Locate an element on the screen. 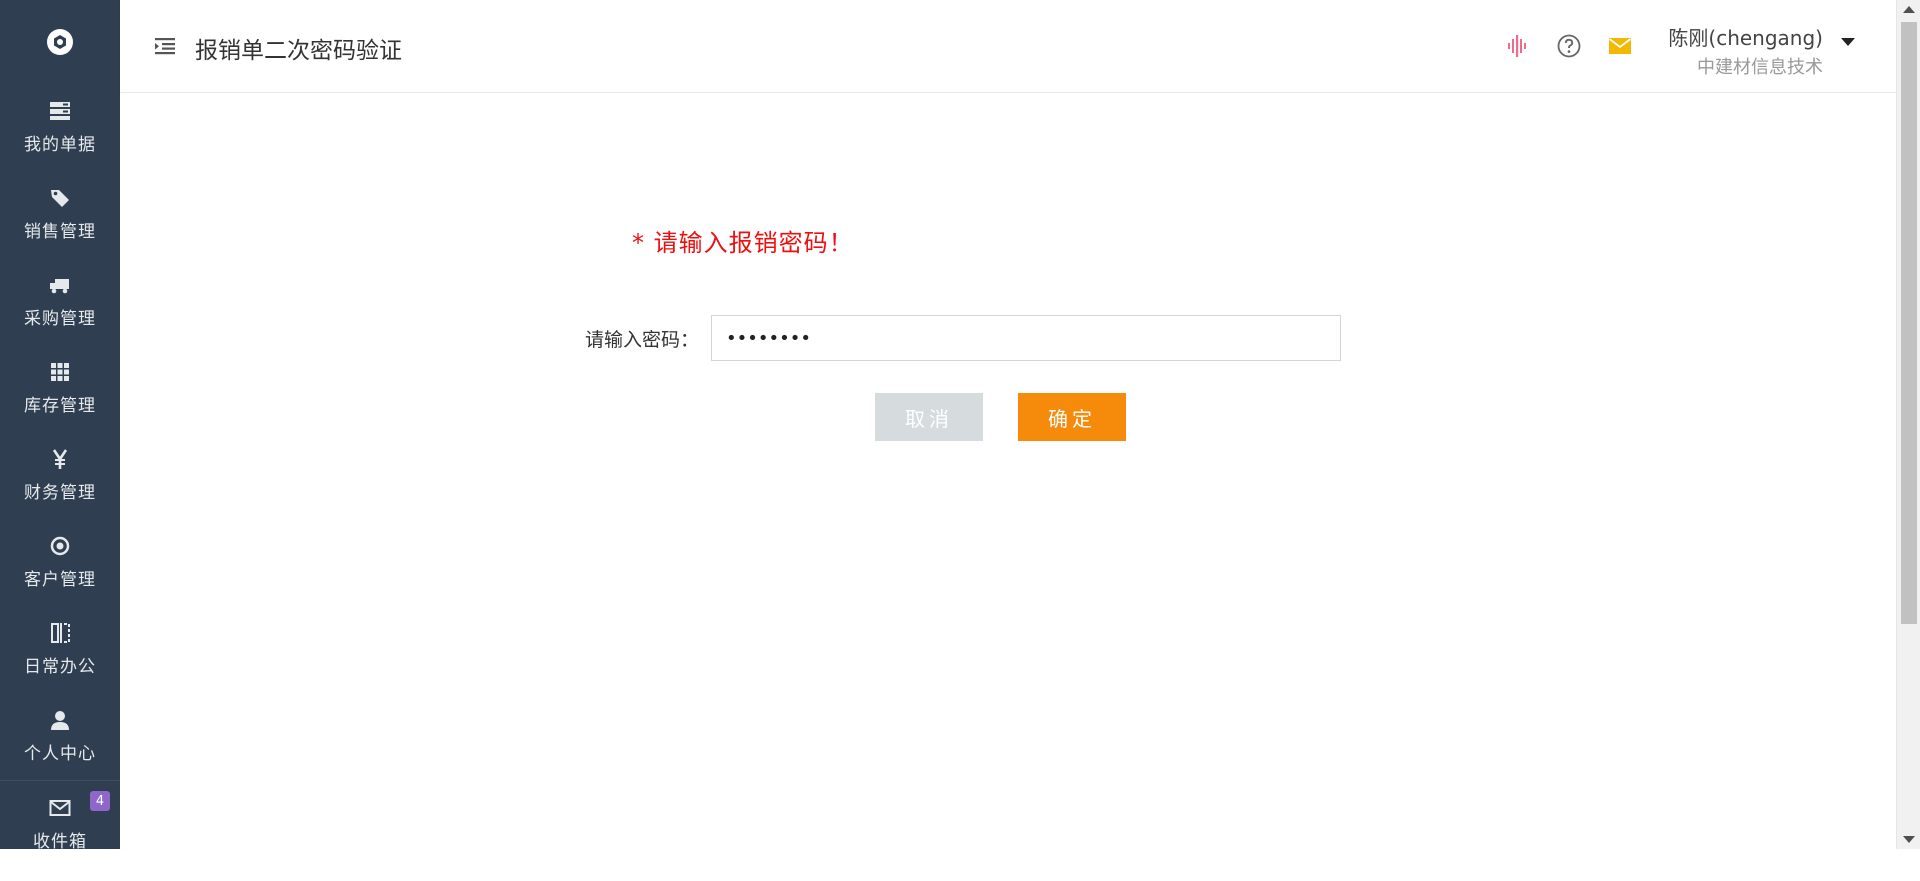 Image resolution: width=1920 pixels, height=881 pixels. password-label: 请输入密码： is located at coordinates (642, 338).